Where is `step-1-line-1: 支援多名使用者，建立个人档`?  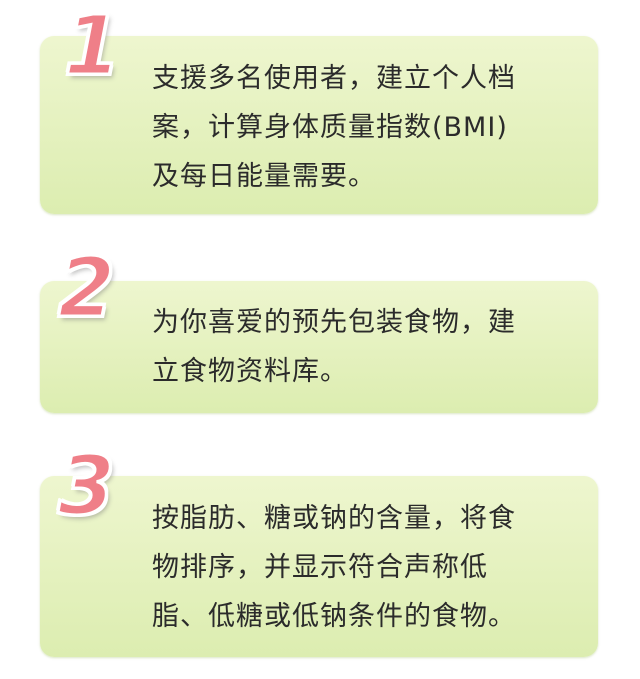 step-1-line-1: 支援多名使用者，建立个人档 is located at coordinates (334, 78).